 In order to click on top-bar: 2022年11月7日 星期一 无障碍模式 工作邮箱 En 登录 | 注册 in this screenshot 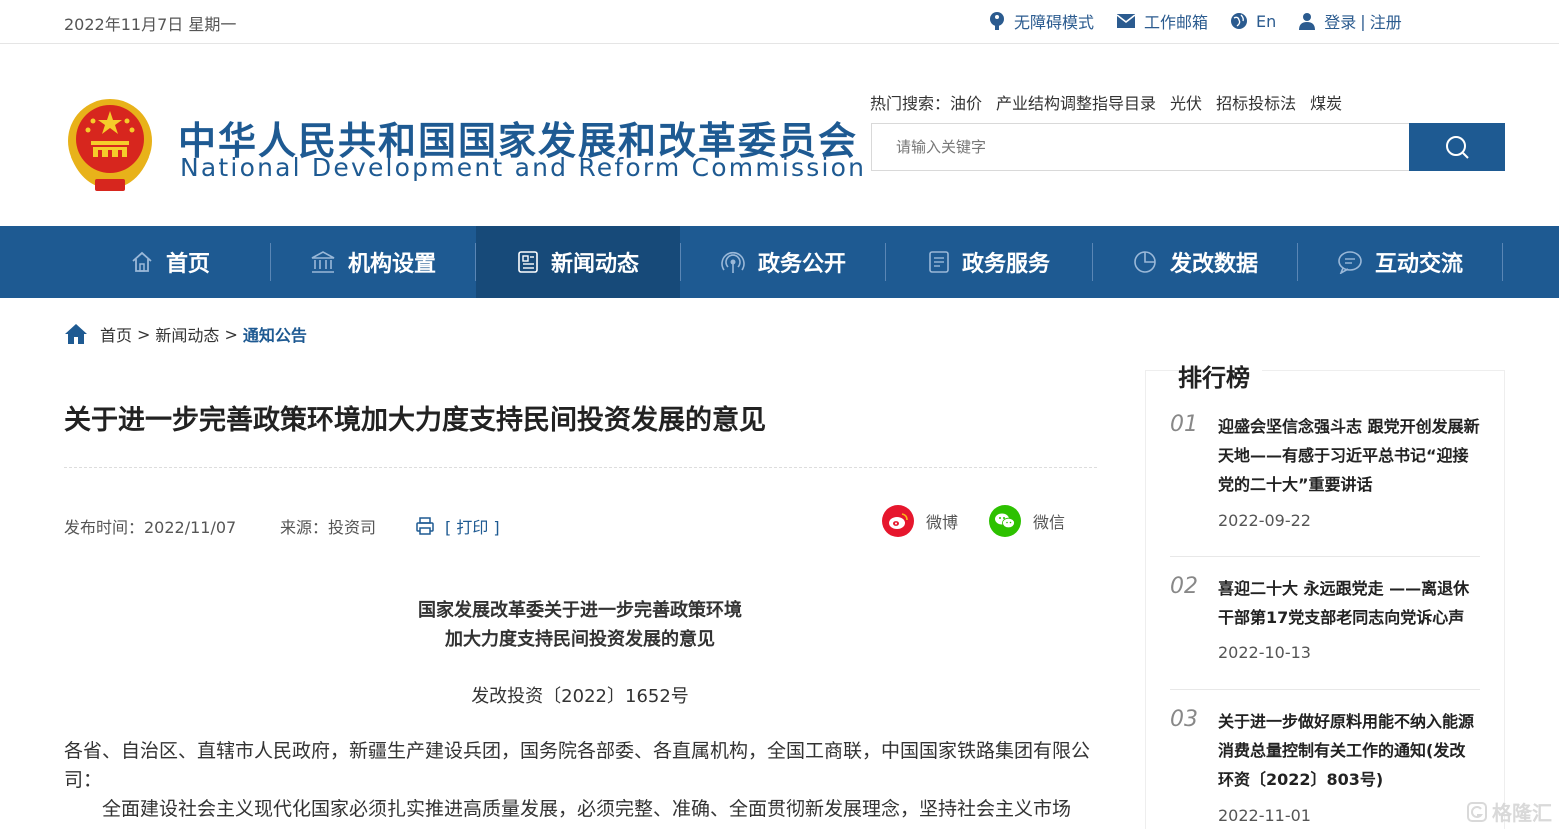, I will do `click(779, 22)`.